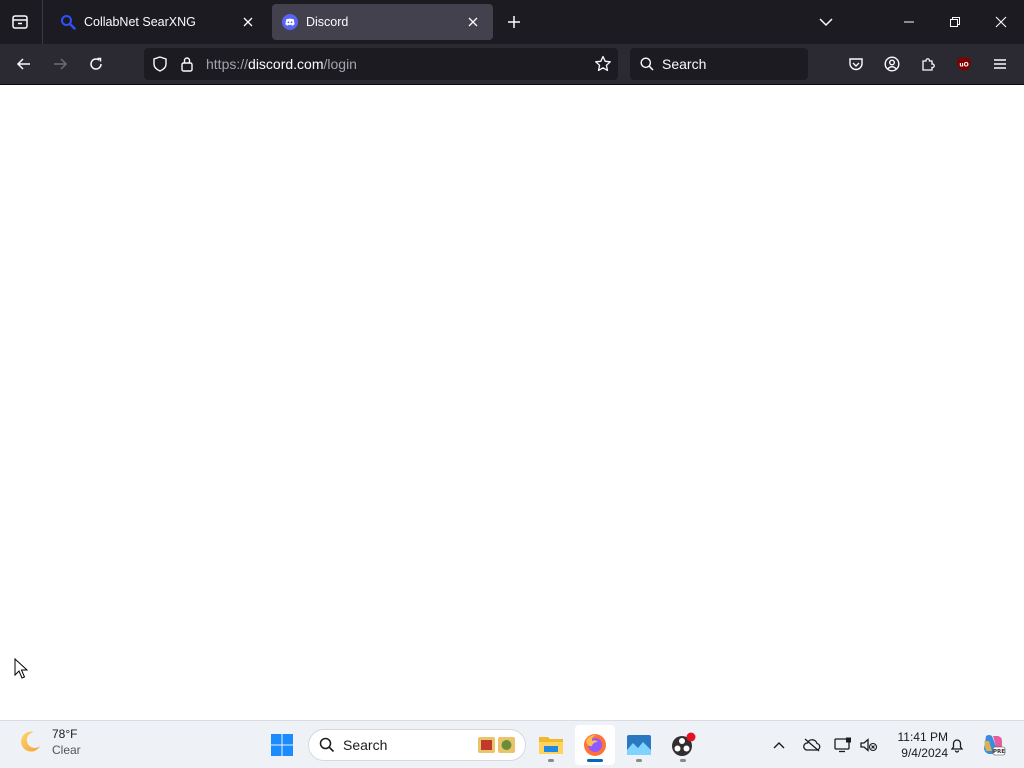  Describe the element at coordinates (381, 64) in the screenshot. I see `address-bar: https://discord.com/login` at that location.